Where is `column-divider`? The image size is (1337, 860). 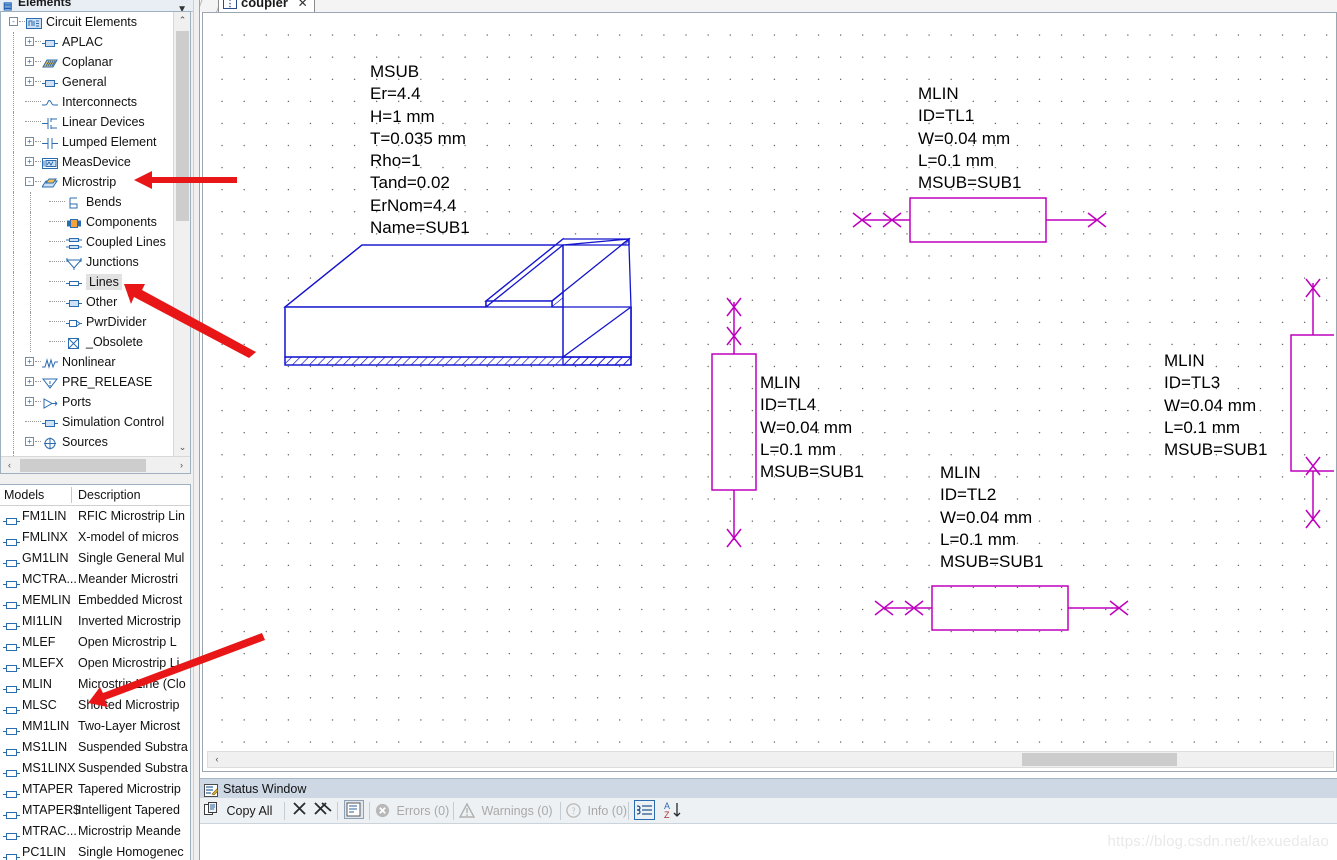
column-divider is located at coordinates (71, 495).